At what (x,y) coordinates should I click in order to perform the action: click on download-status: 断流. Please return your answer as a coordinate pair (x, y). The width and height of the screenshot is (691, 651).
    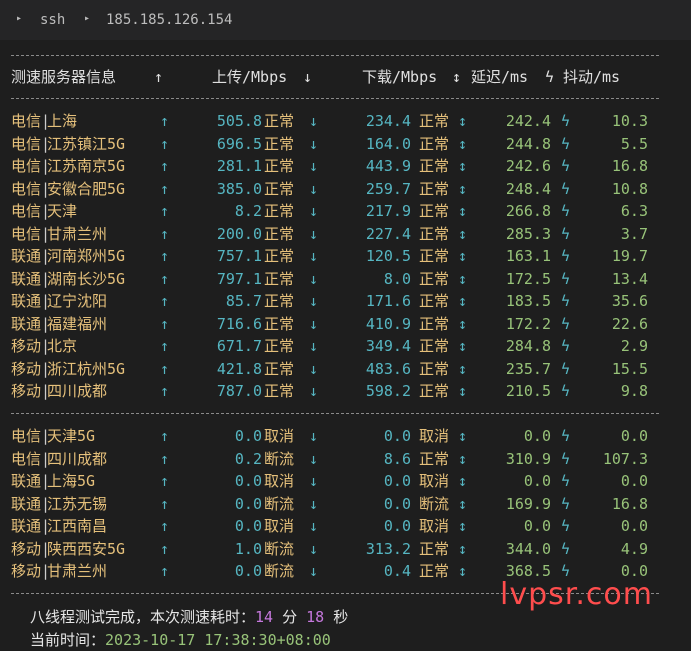
    Looking at the image, I should click on (434, 503).